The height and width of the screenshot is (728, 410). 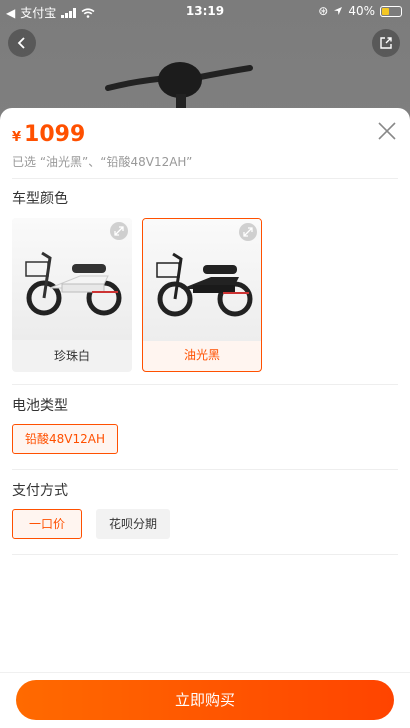 I want to click on location-icon, so click(x=338, y=11).